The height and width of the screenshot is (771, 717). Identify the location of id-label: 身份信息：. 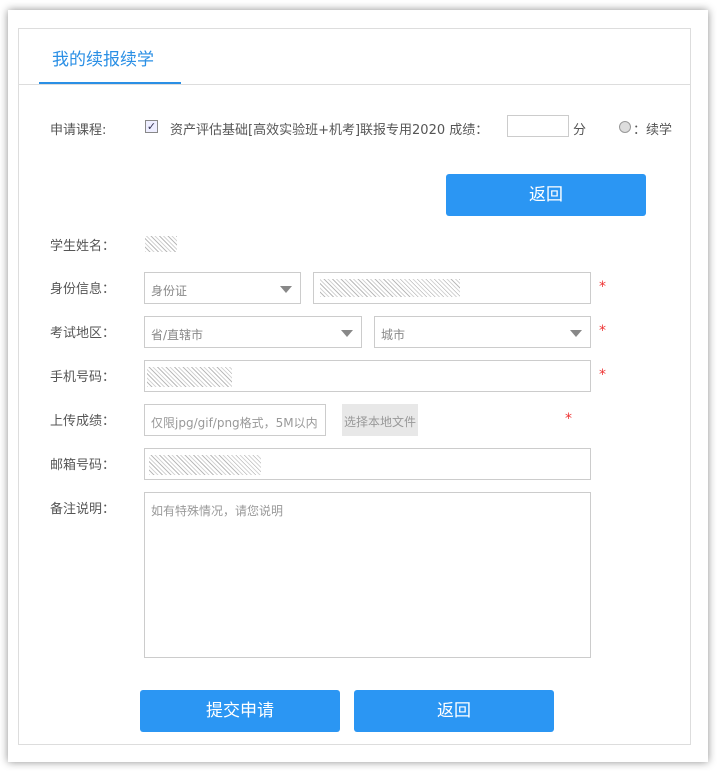
(83, 289).